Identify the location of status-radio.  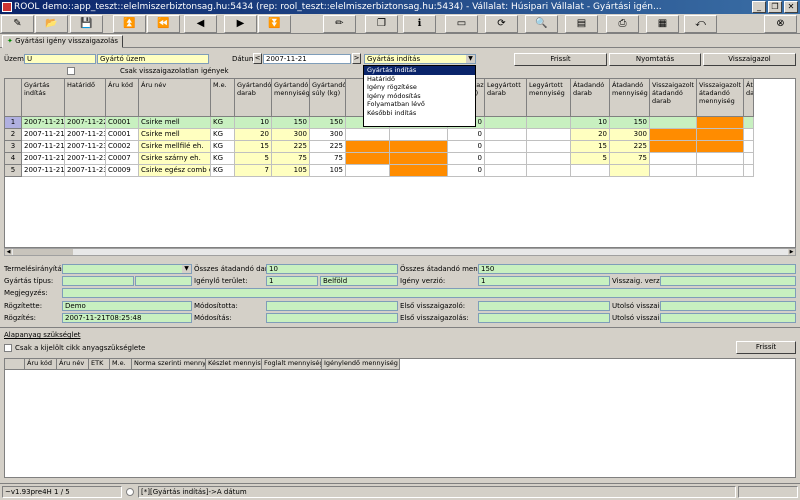
(130, 492).